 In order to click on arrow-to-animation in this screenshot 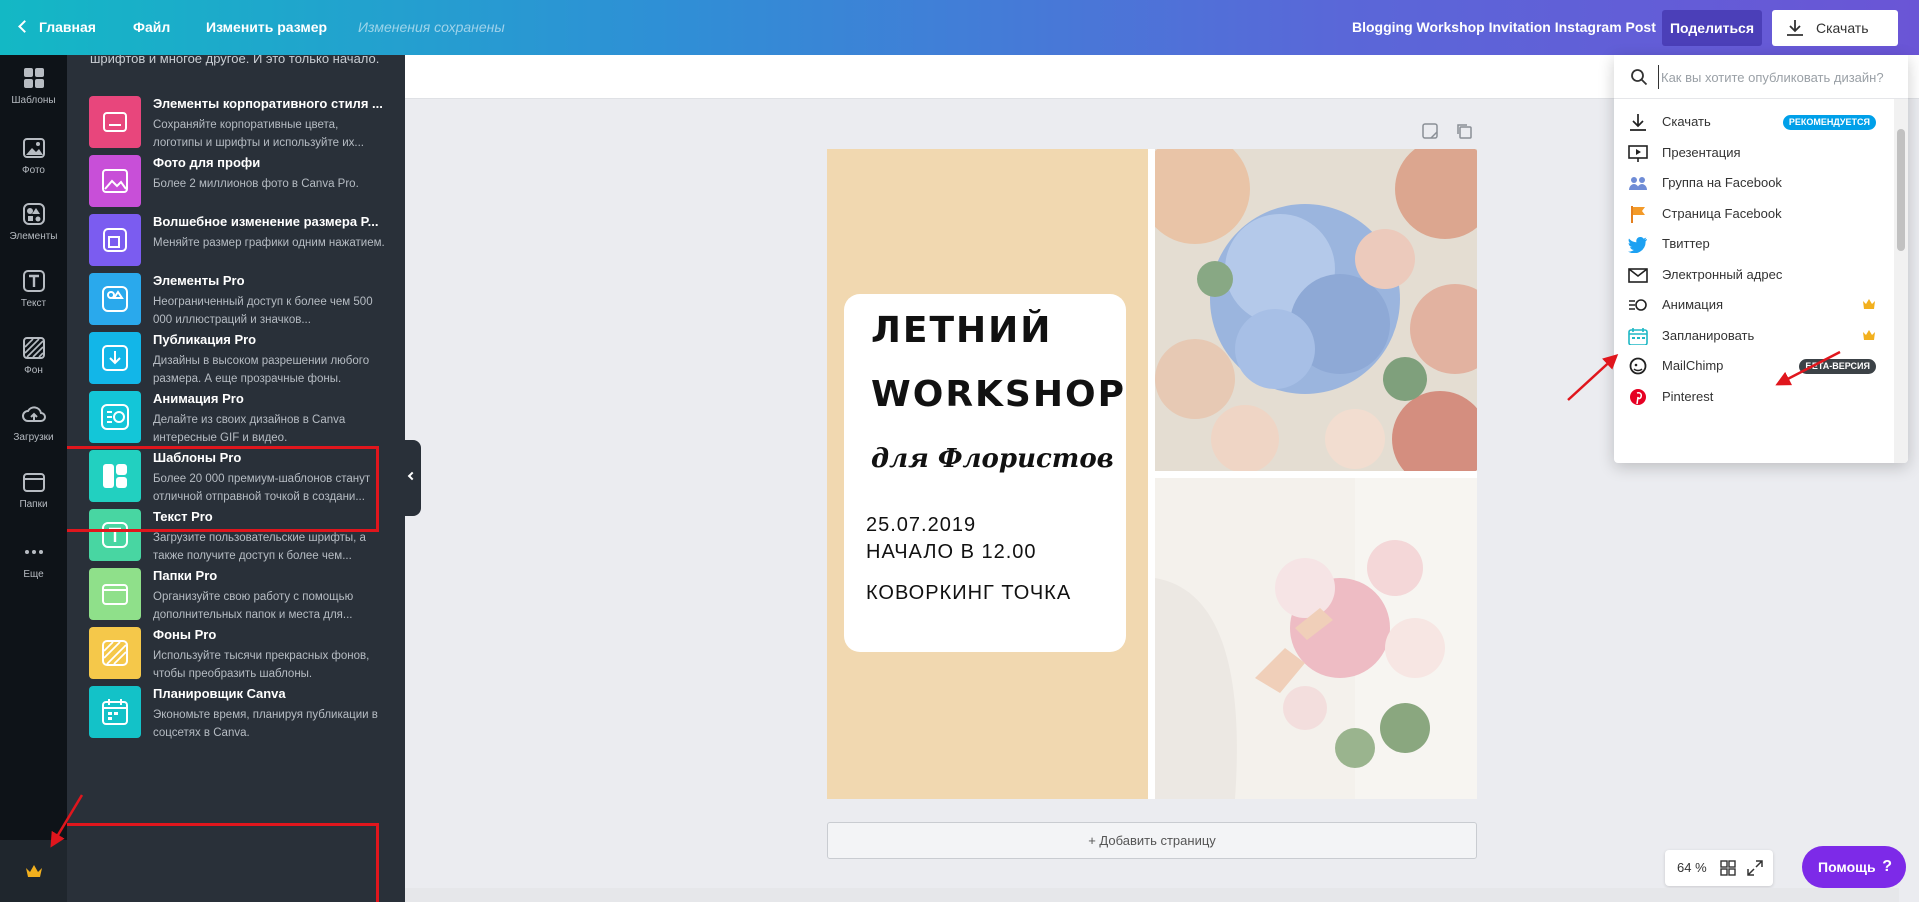, I will do `click(1593, 377)`.